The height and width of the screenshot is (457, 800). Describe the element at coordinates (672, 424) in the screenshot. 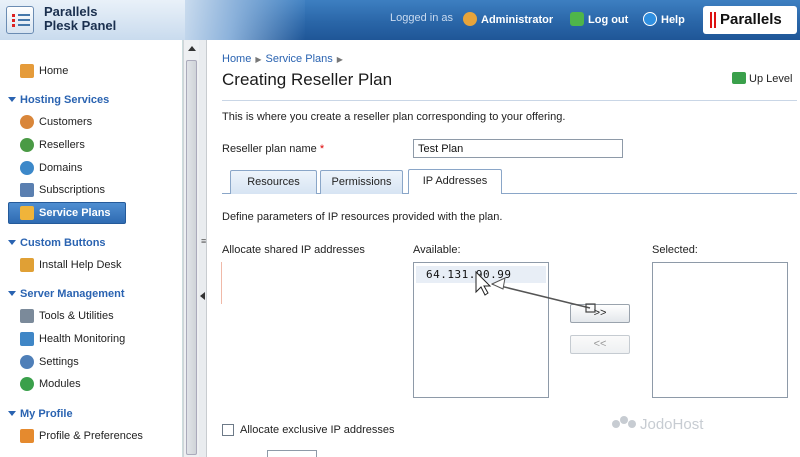

I see `watermark-text: JodoHost` at that location.